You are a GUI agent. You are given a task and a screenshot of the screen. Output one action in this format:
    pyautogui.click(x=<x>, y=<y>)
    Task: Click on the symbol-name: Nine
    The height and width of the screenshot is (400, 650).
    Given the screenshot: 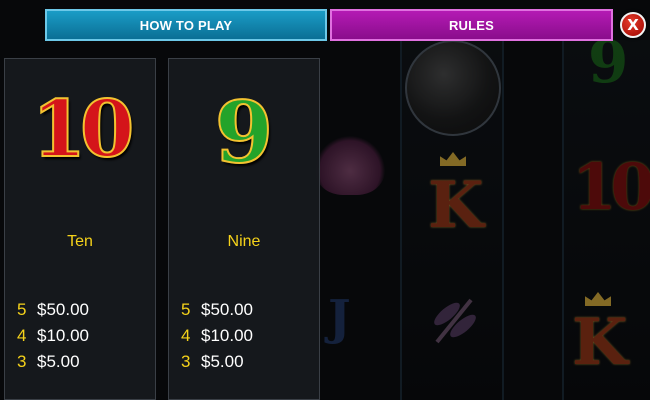 What is the action you would take?
    pyautogui.click(x=244, y=241)
    